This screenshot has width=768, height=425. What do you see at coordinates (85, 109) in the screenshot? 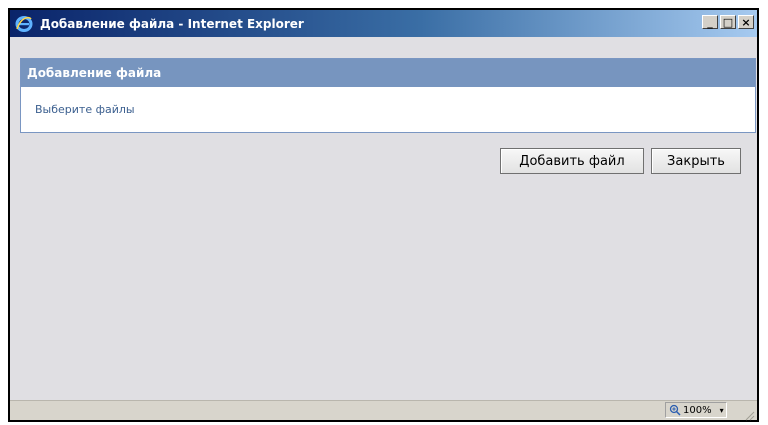
I see `select-files-text: Выберите файлы` at bounding box center [85, 109].